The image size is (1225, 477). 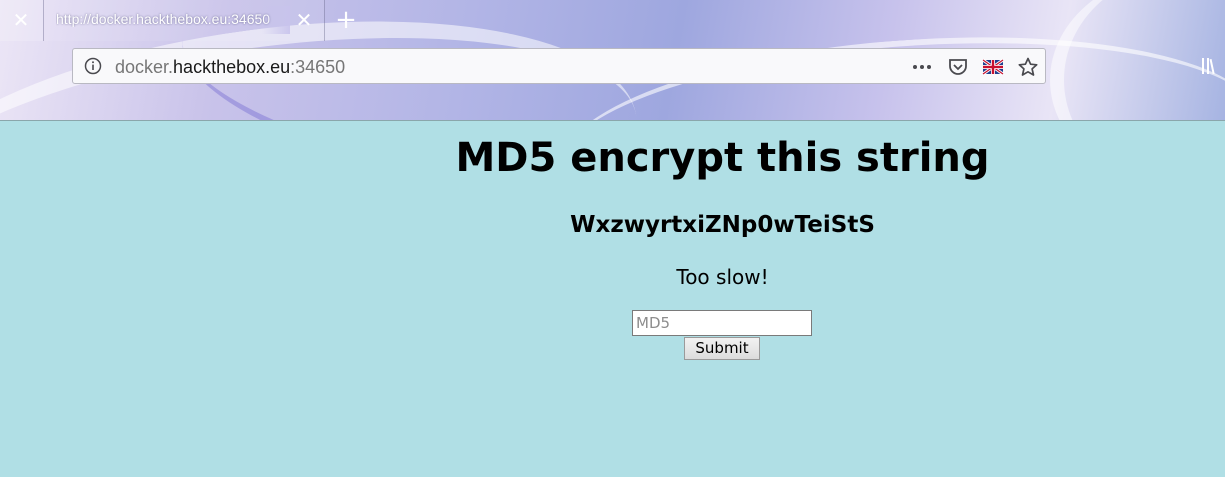 What do you see at coordinates (1028, 67) in the screenshot?
I see `star-icon` at bounding box center [1028, 67].